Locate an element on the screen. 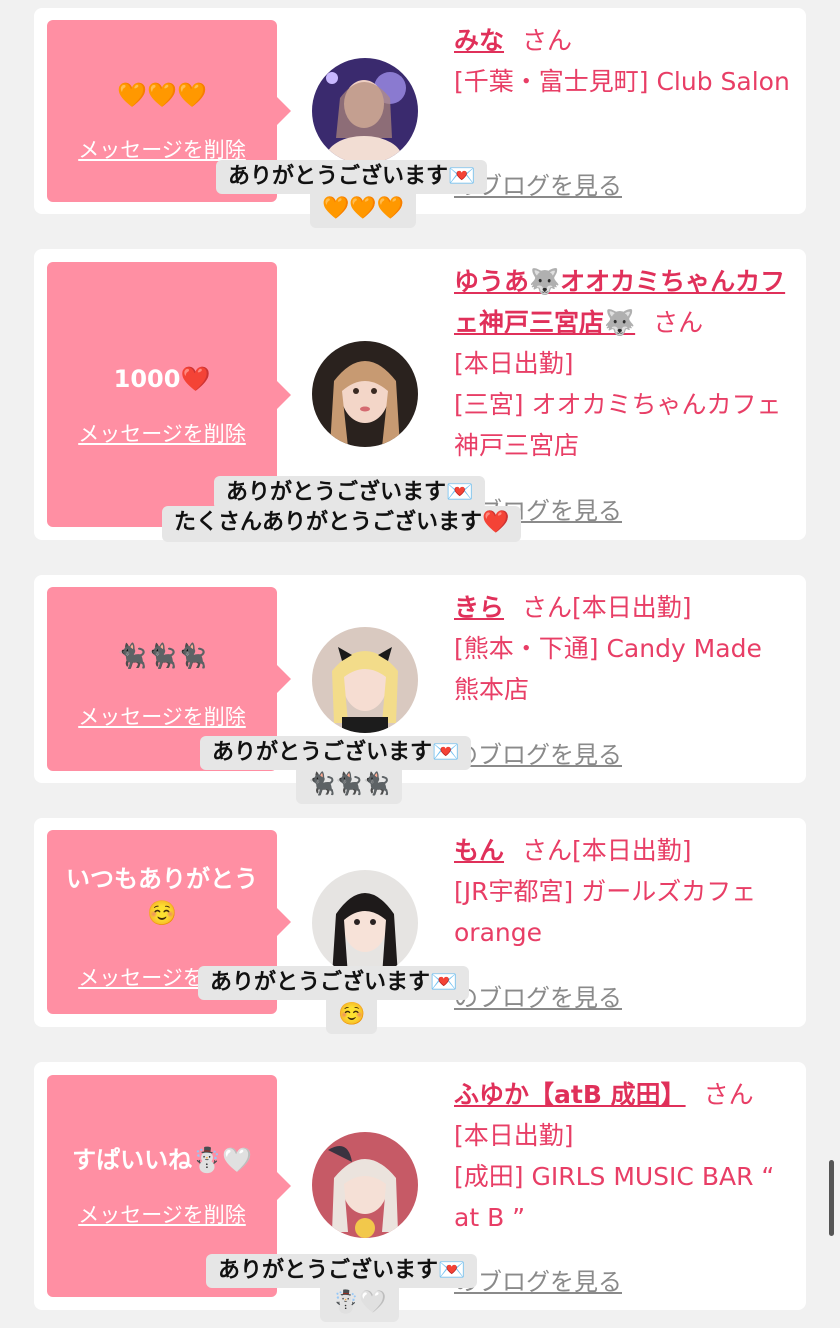 The image size is (840, 1328). message-text: すぱいいね☃️🤍 is located at coordinates (162, 1160).